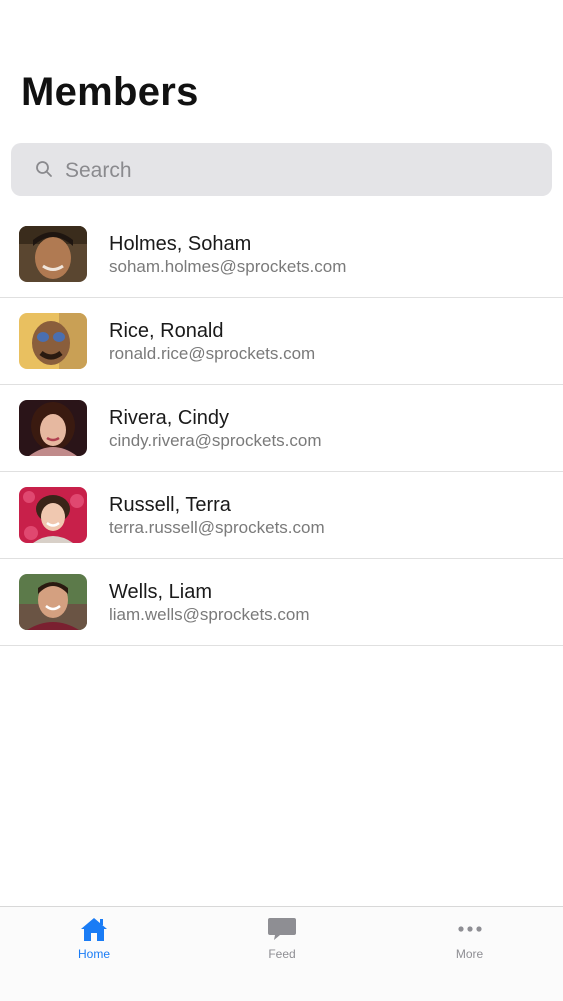 This screenshot has height=1001, width=563. Describe the element at coordinates (160, 592) in the screenshot. I see `member-name: Wells, Liam` at that location.